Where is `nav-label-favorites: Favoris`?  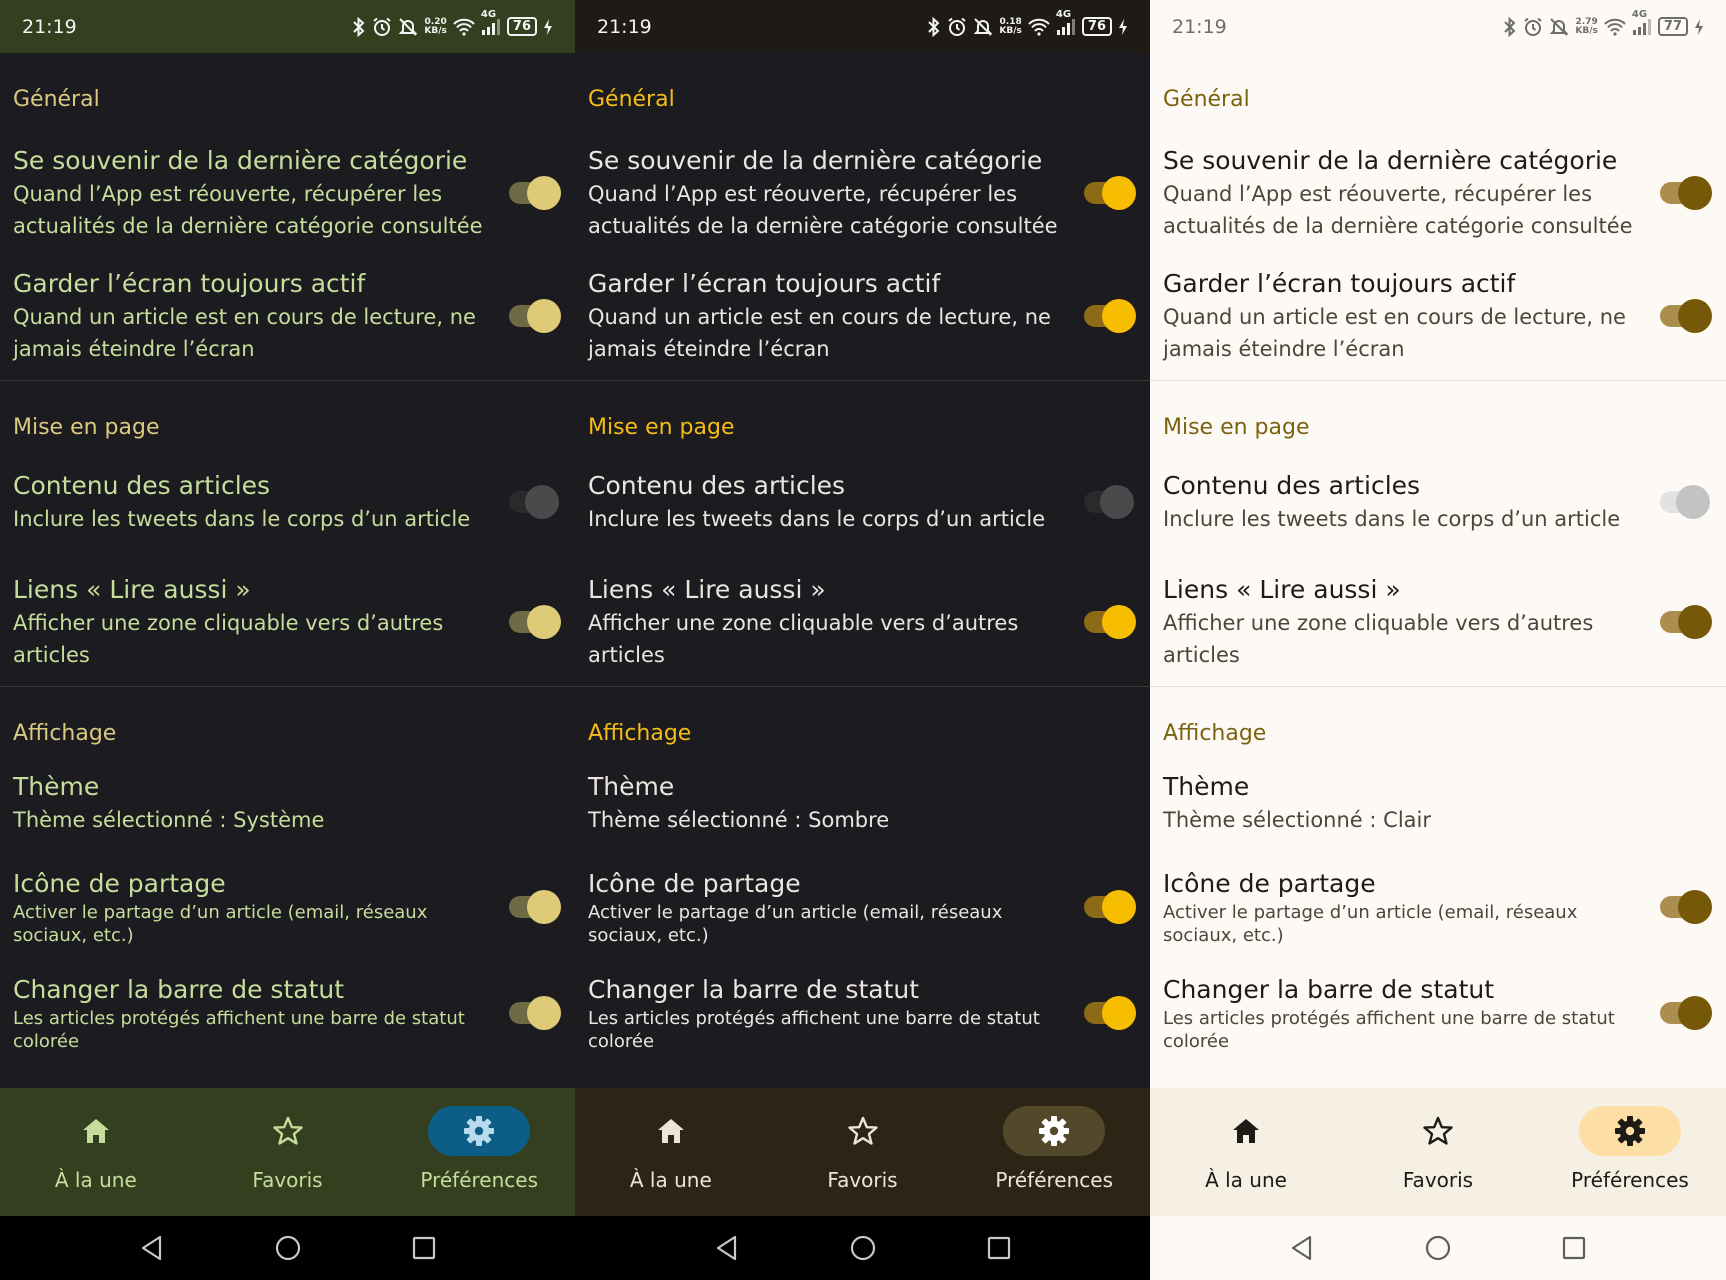
nav-label-favorites: Favoris is located at coordinates (1438, 1180).